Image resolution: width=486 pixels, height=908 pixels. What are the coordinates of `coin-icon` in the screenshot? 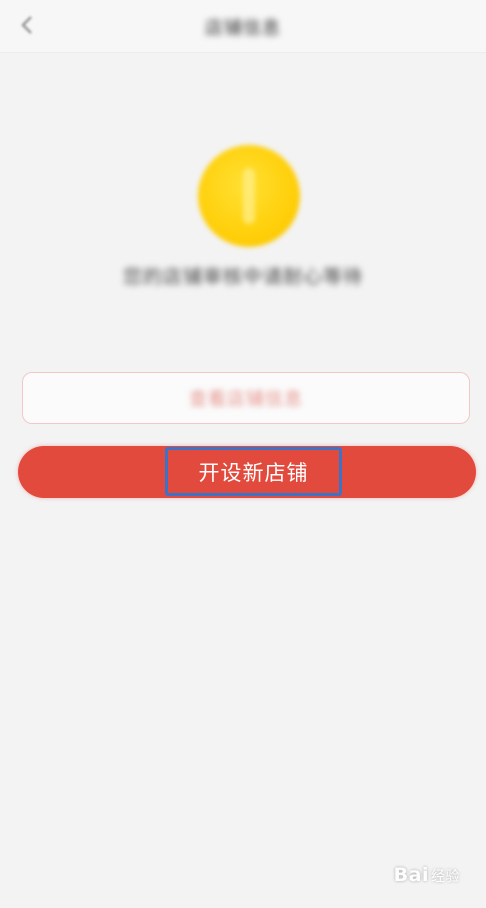 It's located at (249, 196).